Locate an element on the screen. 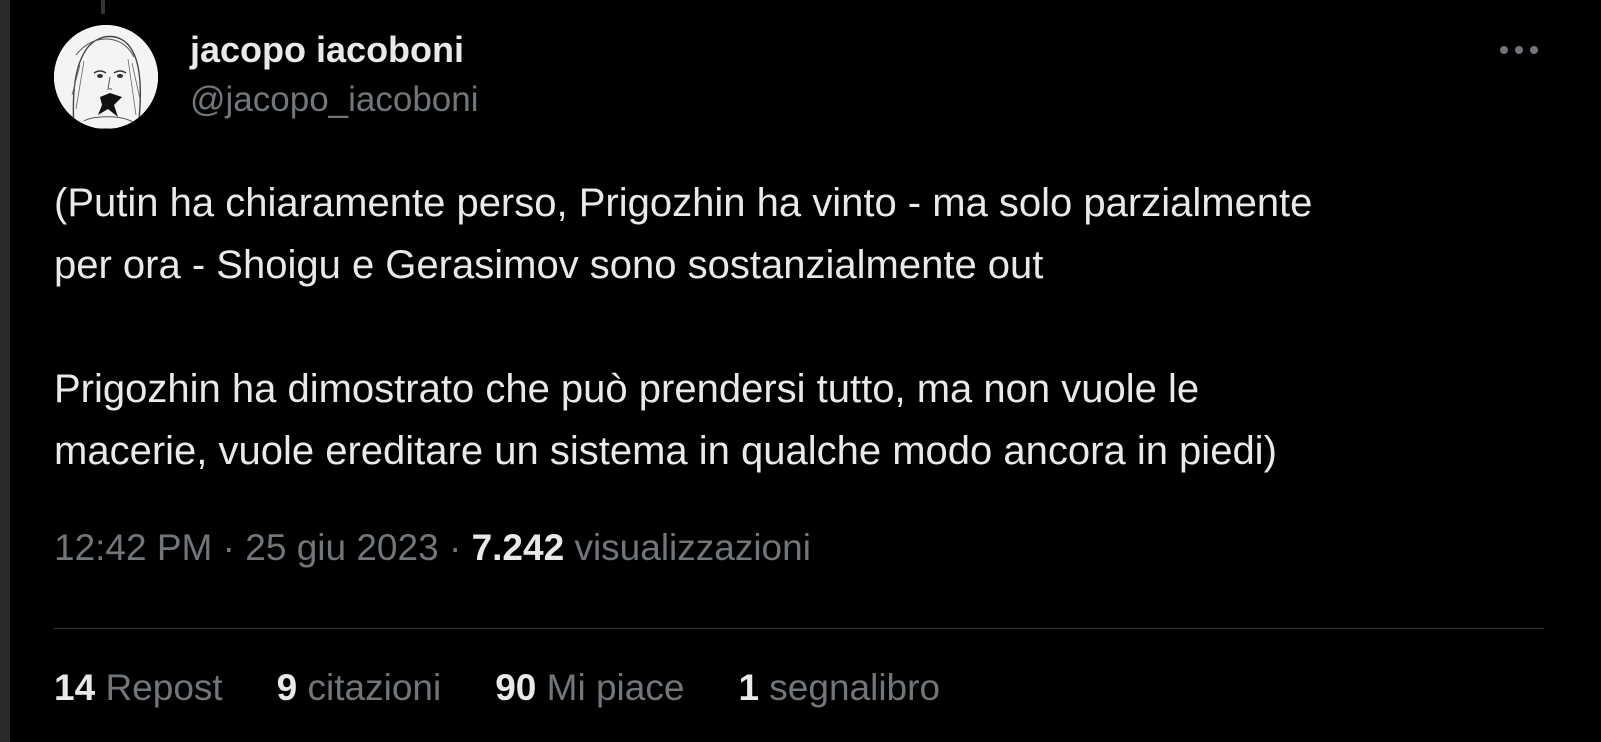 The height and width of the screenshot is (742, 1601). stat-likes: 90 Mi piace is located at coordinates (589, 688).